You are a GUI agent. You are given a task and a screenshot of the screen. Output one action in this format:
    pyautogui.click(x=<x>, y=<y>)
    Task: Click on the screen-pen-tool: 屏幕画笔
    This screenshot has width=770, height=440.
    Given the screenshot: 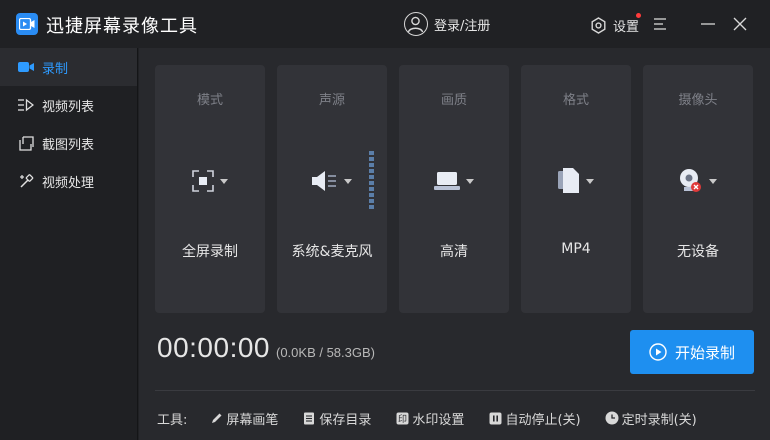 What is the action you would take?
    pyautogui.click(x=243, y=418)
    